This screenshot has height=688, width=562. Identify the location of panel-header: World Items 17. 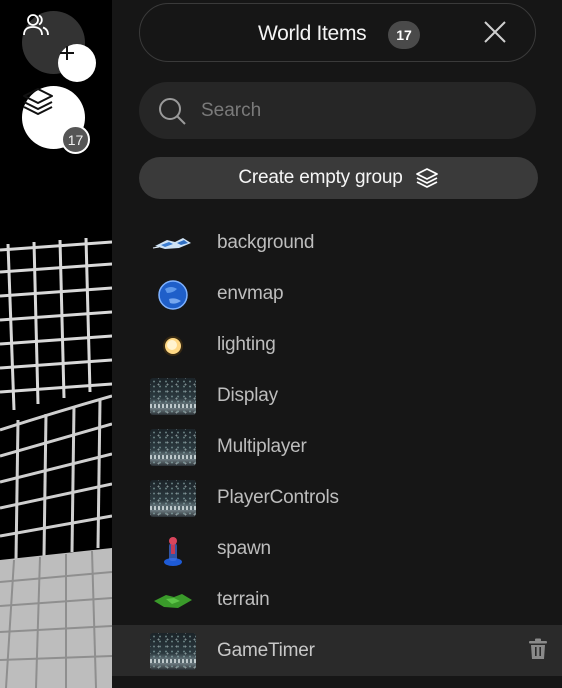
(337, 32).